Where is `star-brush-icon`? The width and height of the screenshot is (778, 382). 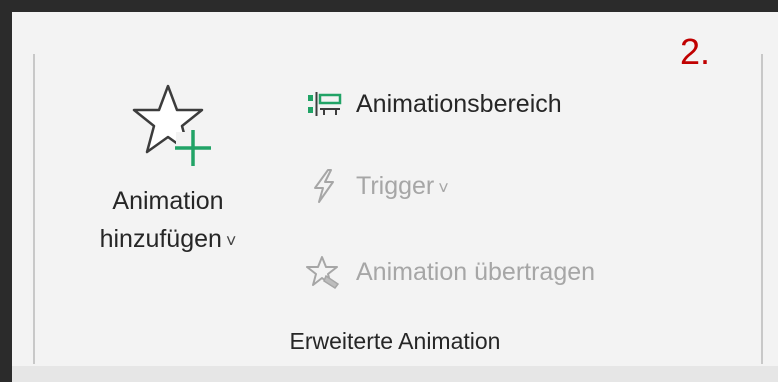 star-brush-icon is located at coordinates (323, 273).